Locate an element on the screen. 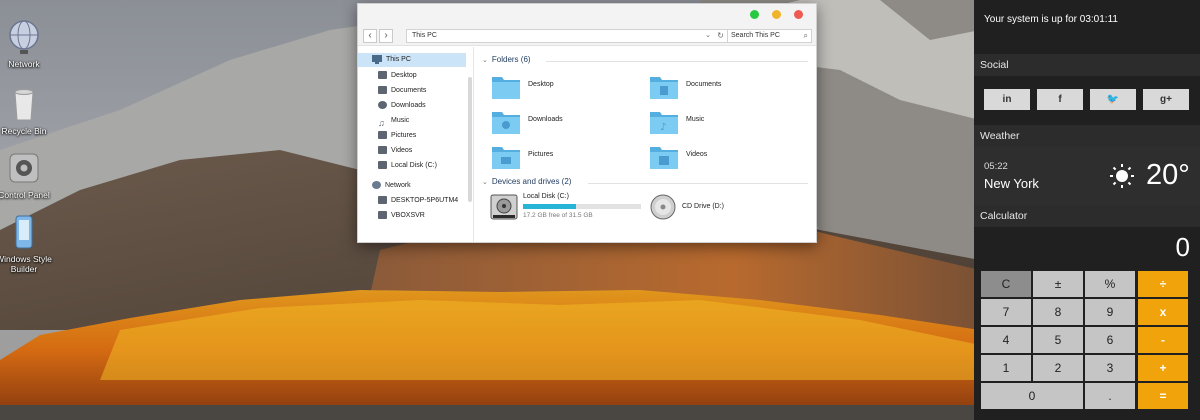  calculator-header: Calculator is located at coordinates (1087, 216).